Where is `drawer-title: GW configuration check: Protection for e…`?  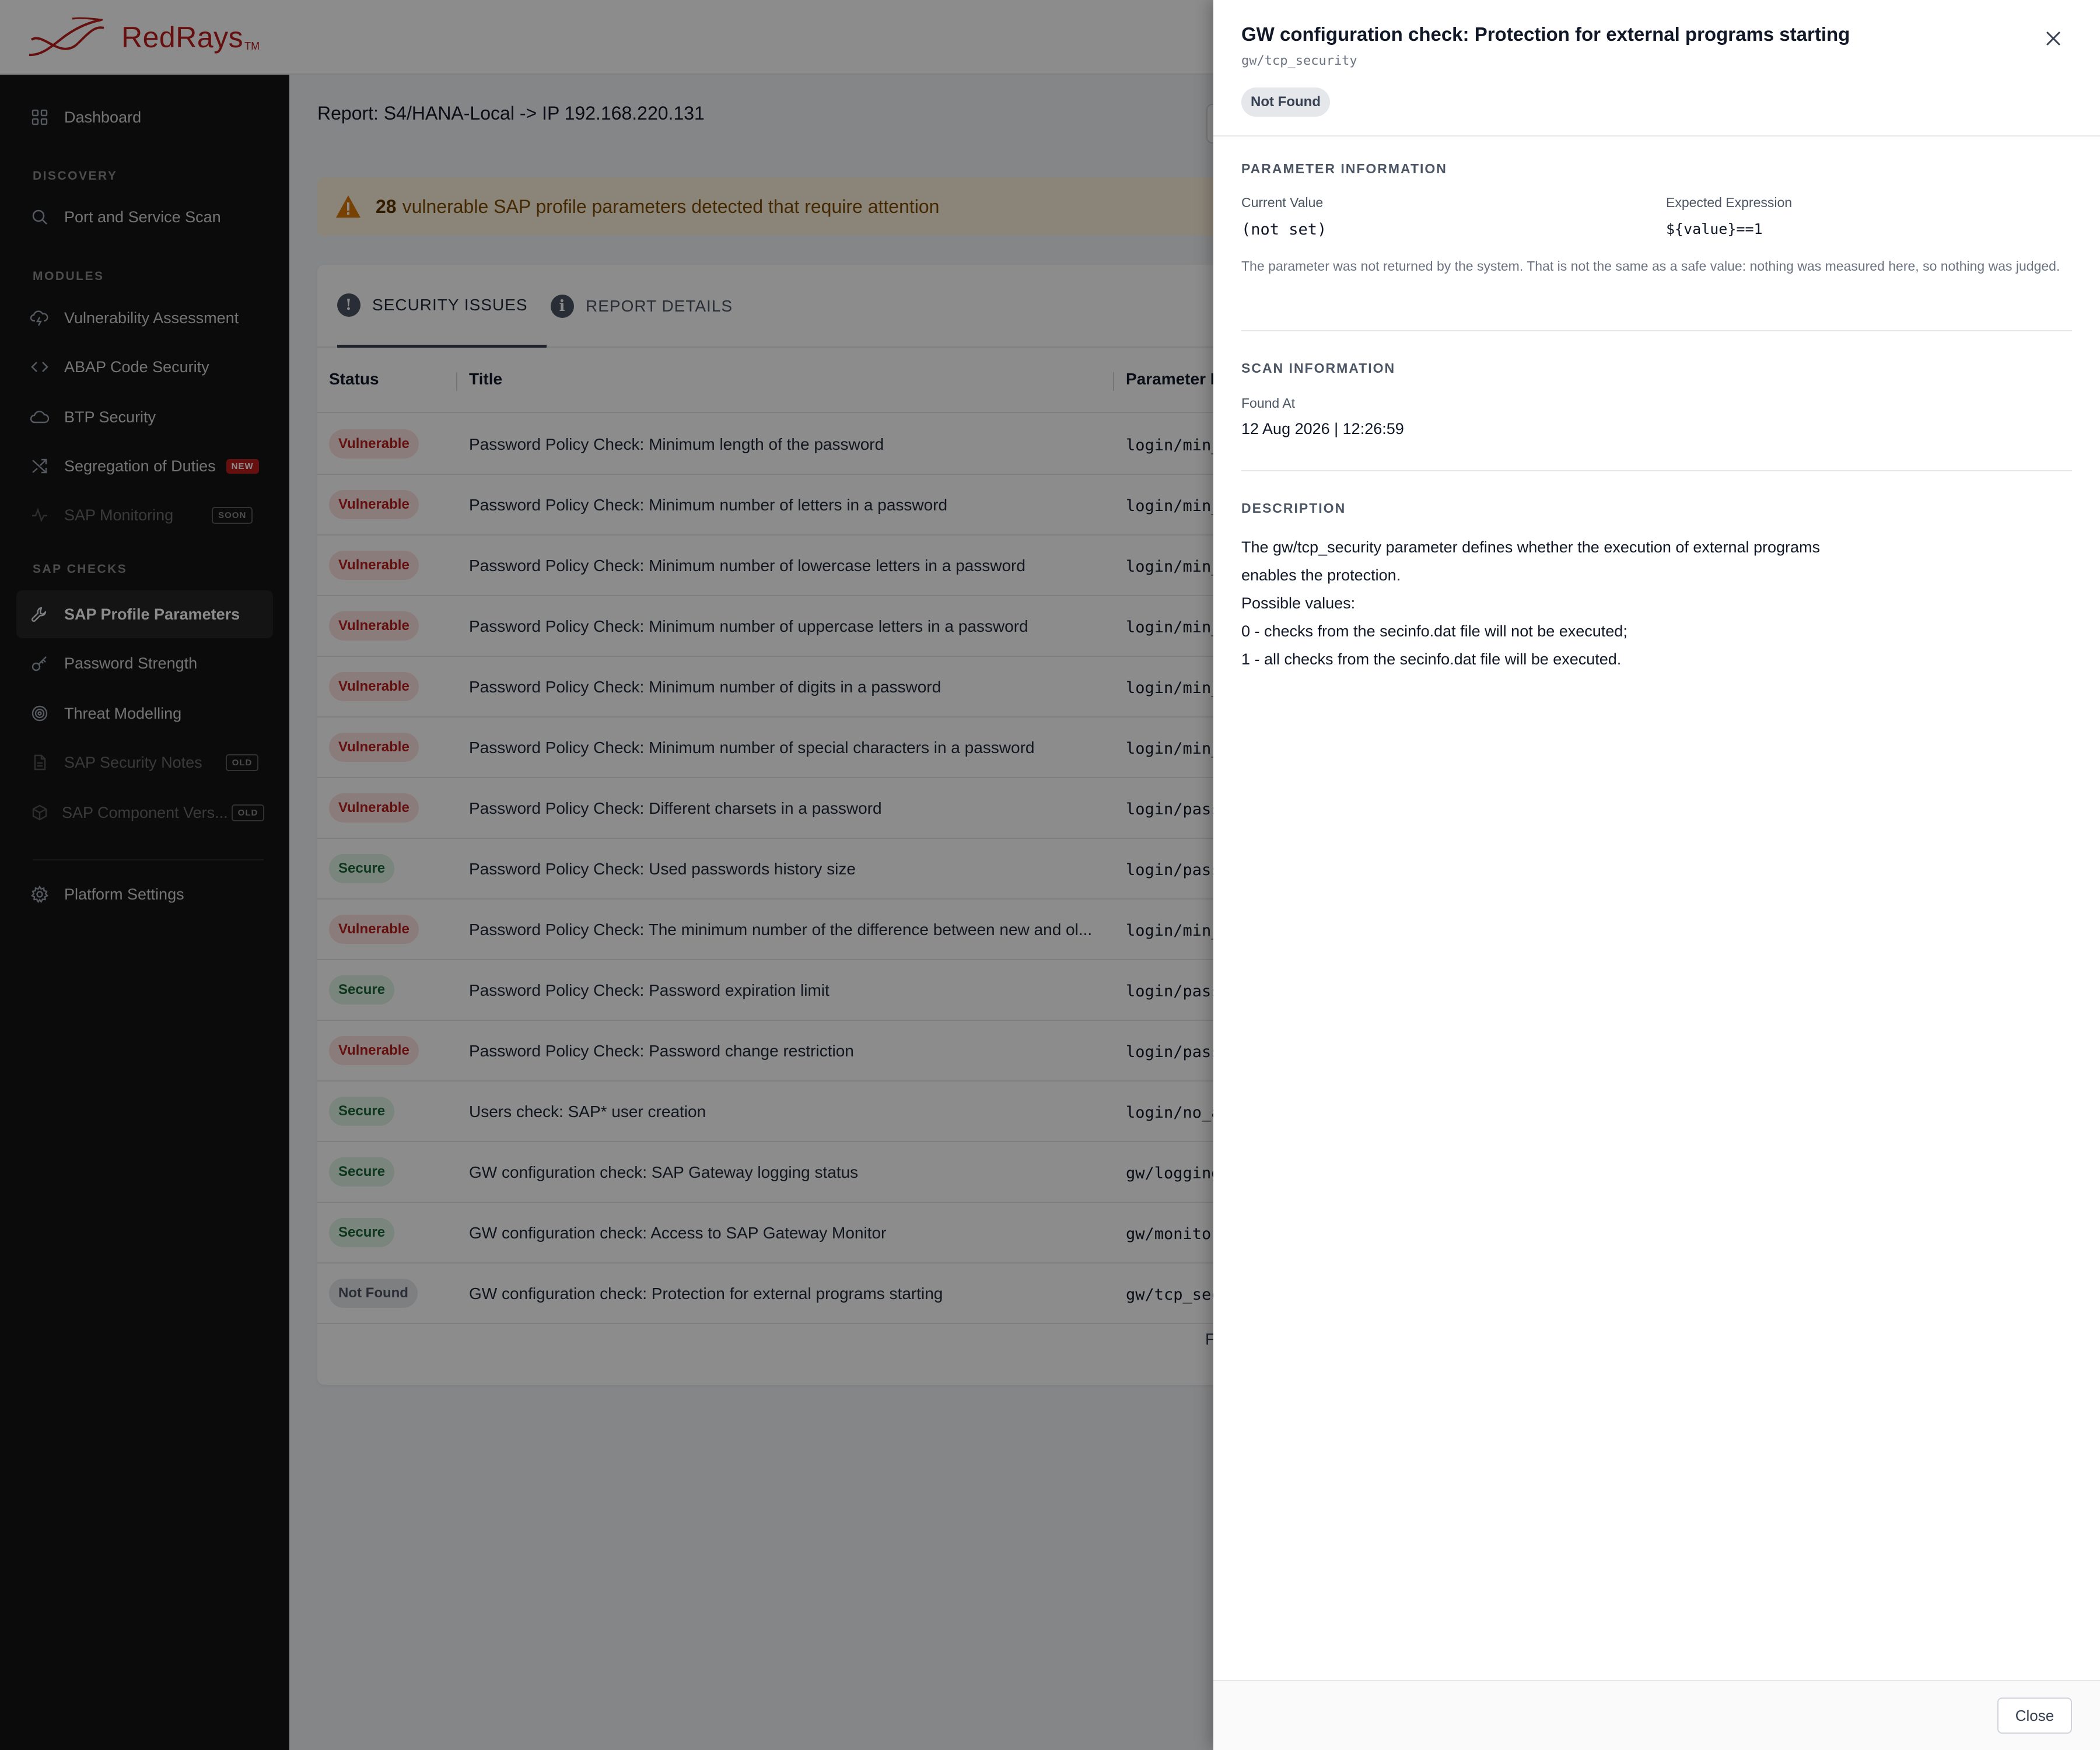 drawer-title: GW configuration check: Protection for e… is located at coordinates (1545, 34).